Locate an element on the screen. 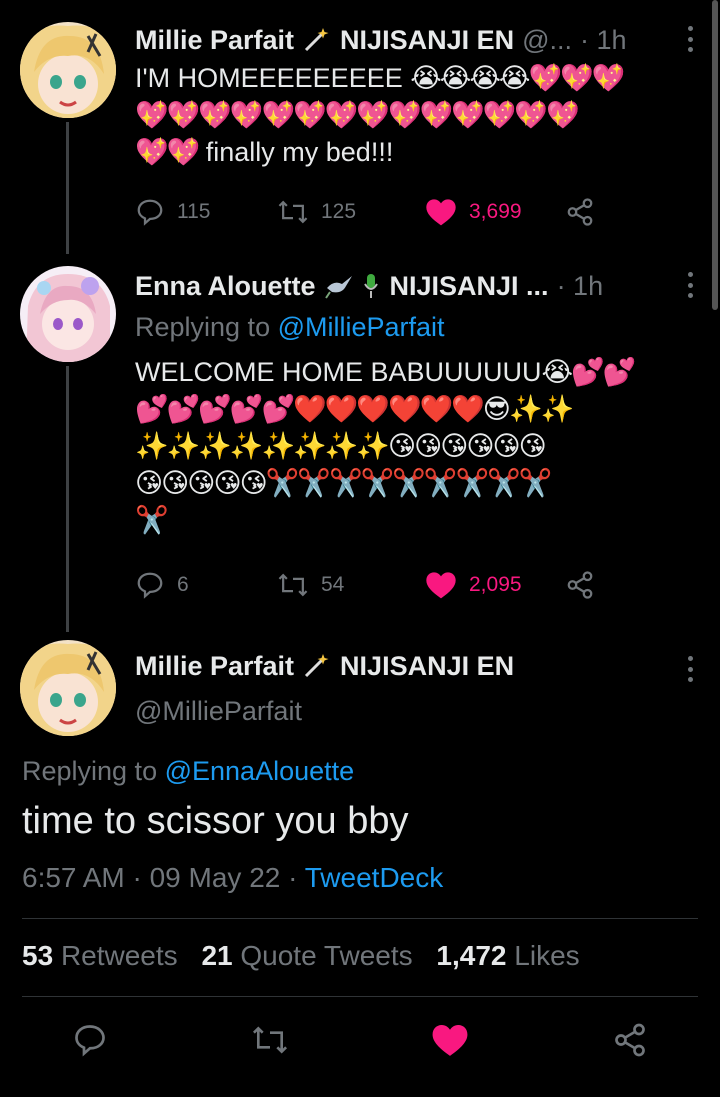 Image resolution: width=720 pixels, height=1097 pixels. tweet2-actions: 6 54 2,095 is located at coordinates (375, 585).